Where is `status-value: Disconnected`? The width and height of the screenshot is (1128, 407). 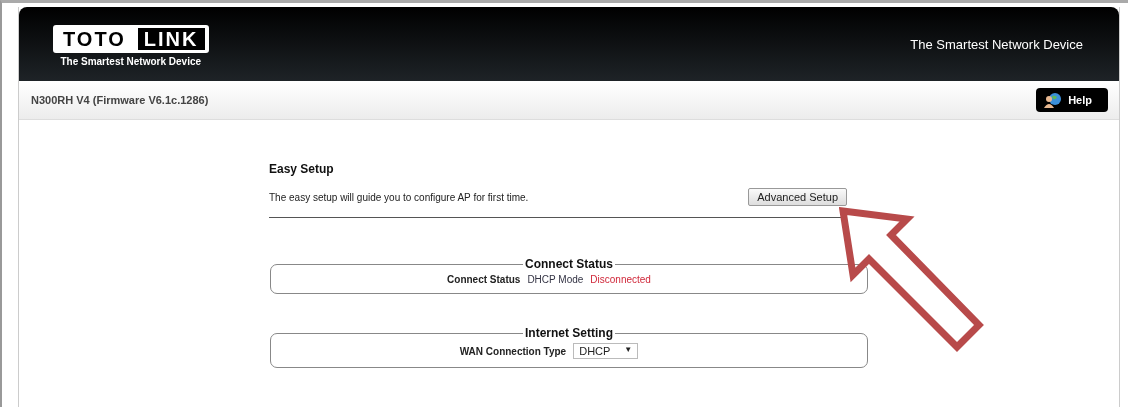
status-value: Disconnected is located at coordinates (620, 279).